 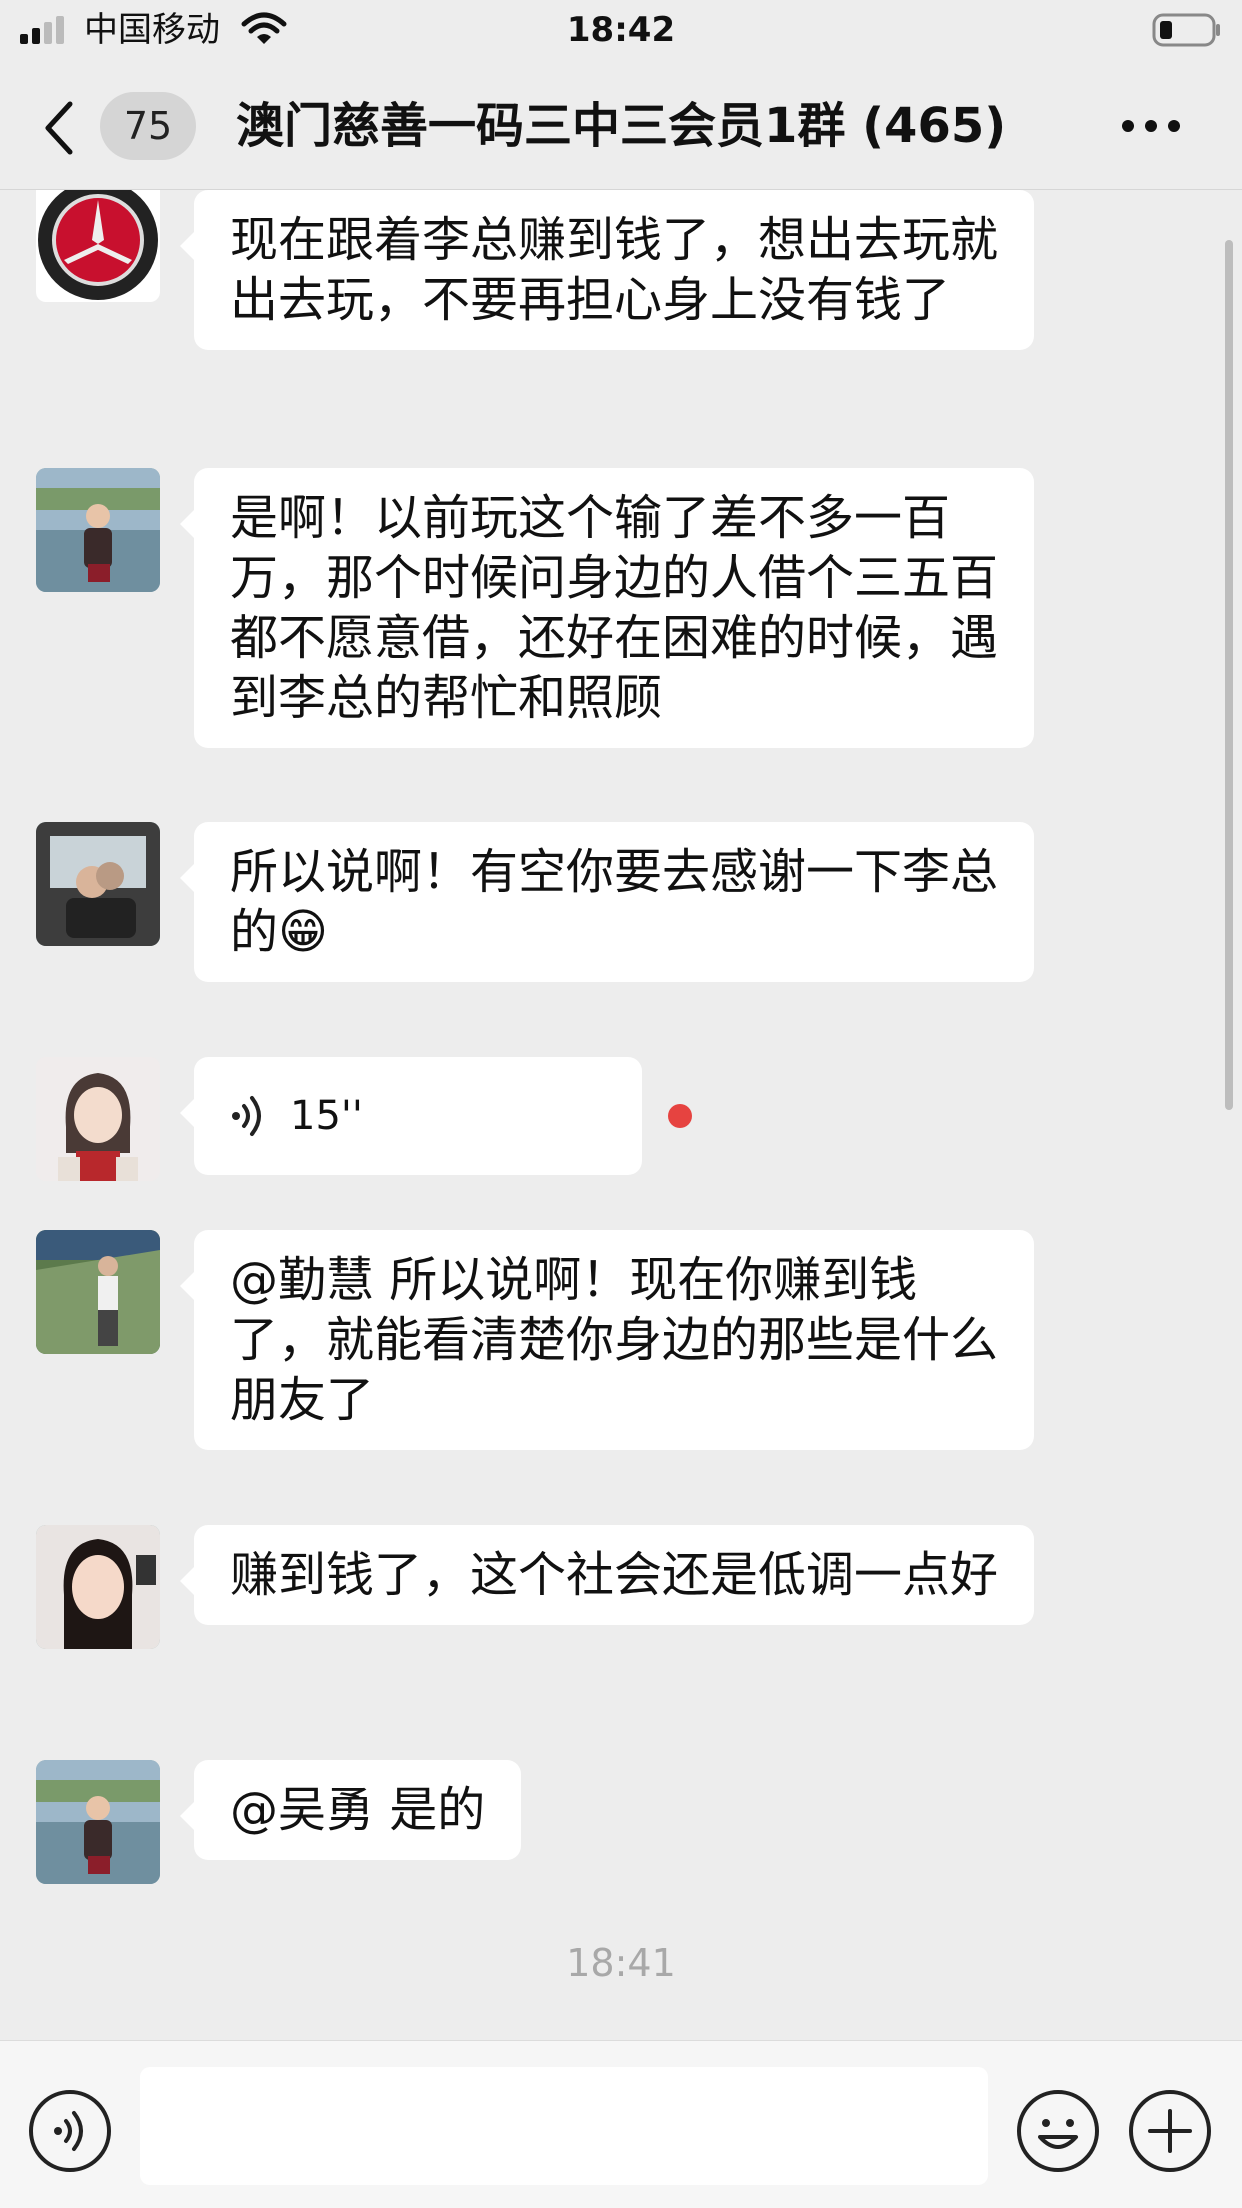 I want to click on anime-girl-avatar, so click(x=98, y=1119).